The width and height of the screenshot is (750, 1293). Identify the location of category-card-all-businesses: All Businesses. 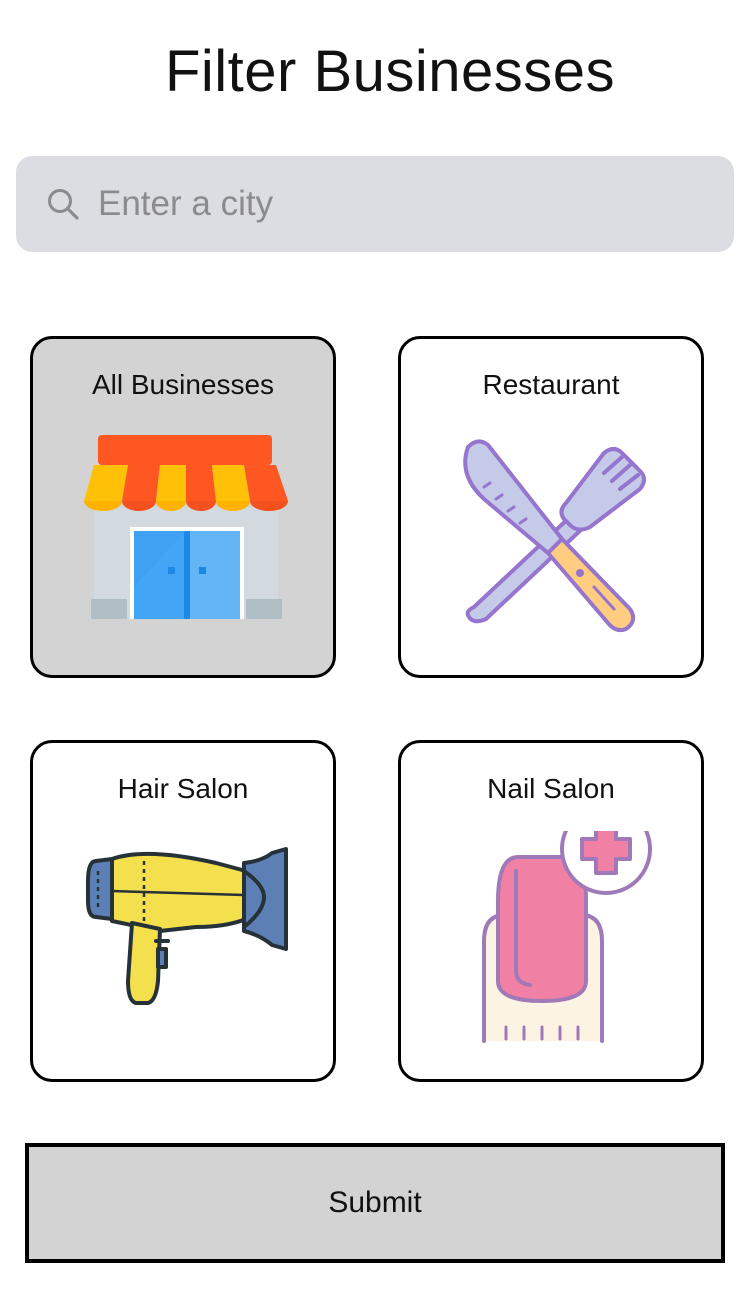
(183, 507).